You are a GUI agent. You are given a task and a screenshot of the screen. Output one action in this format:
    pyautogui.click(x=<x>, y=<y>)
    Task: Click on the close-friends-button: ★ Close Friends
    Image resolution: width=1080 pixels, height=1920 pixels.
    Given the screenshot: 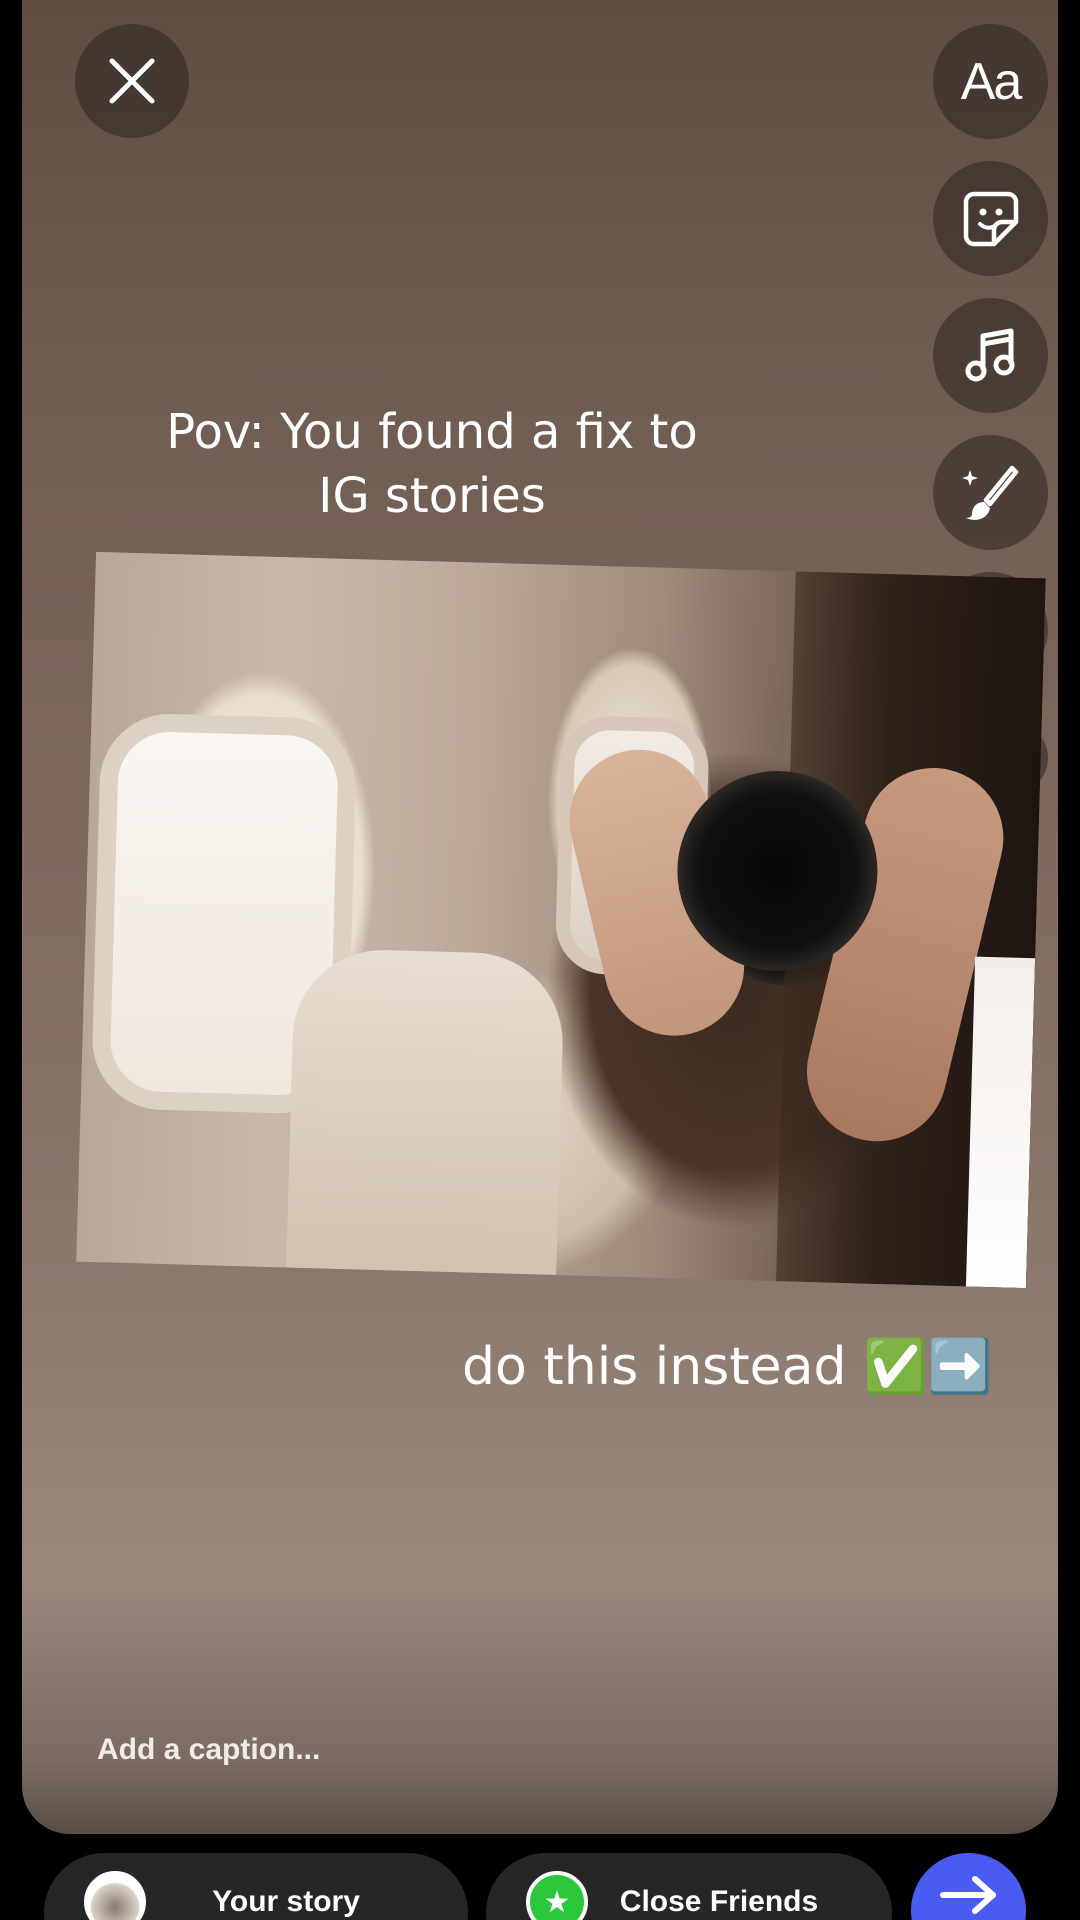 What is the action you would take?
    pyautogui.click(x=689, y=1886)
    